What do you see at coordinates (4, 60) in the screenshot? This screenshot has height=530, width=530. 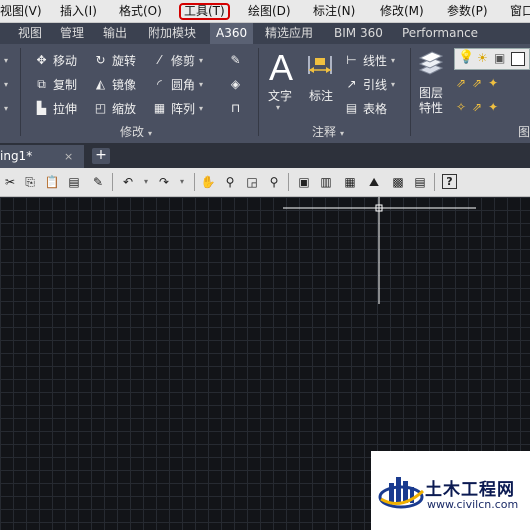 I see `clipped-dropdown-1: ▾` at bounding box center [4, 60].